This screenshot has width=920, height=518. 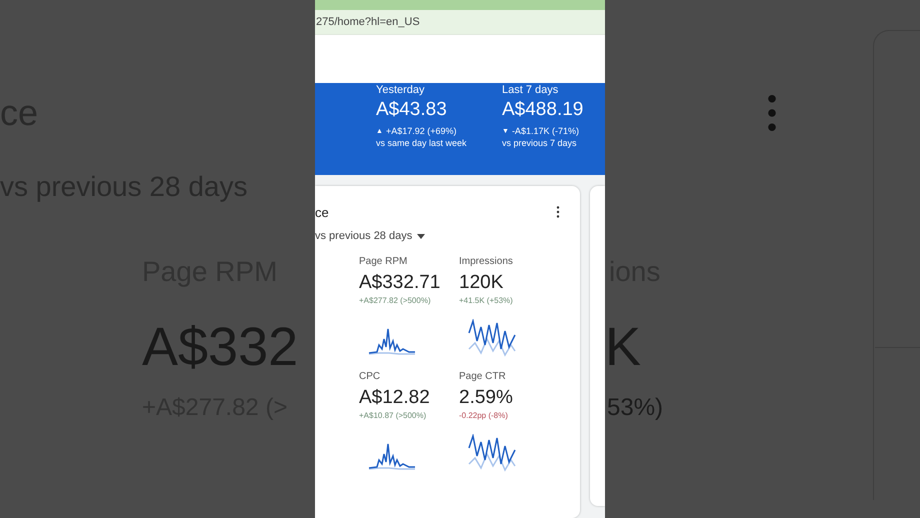 What do you see at coordinates (422, 143) in the screenshot?
I see `earnings-comparison: vs same day last week` at bounding box center [422, 143].